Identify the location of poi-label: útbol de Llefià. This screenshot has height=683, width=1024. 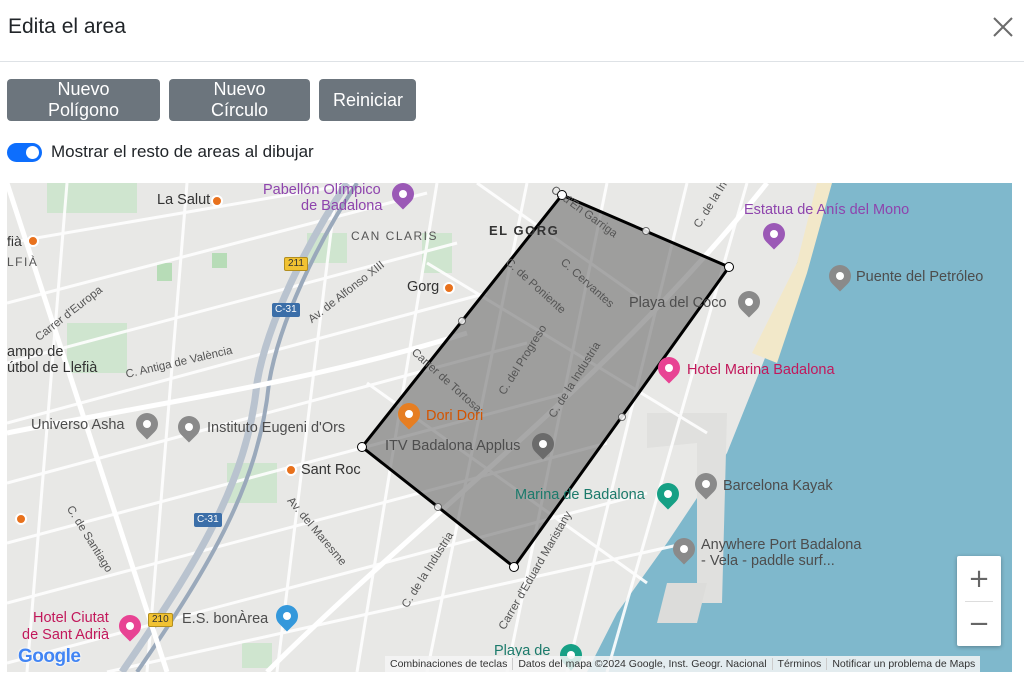
(52, 368).